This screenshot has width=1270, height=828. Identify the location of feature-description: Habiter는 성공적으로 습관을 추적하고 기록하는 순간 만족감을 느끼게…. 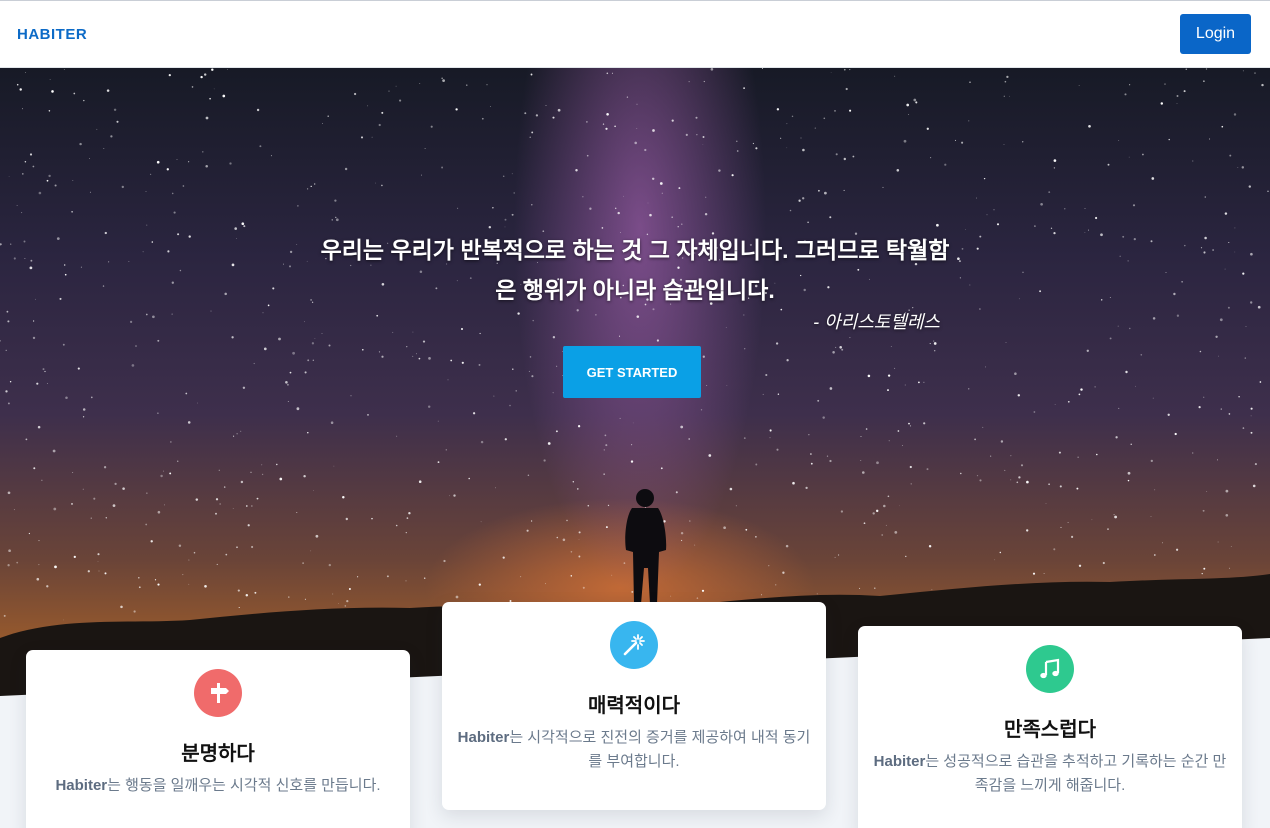
(1050, 773).